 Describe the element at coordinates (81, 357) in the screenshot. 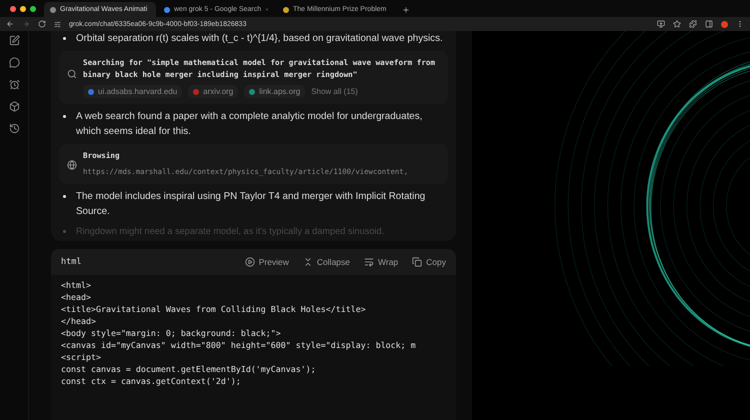

I see `code-line: <script>` at that location.